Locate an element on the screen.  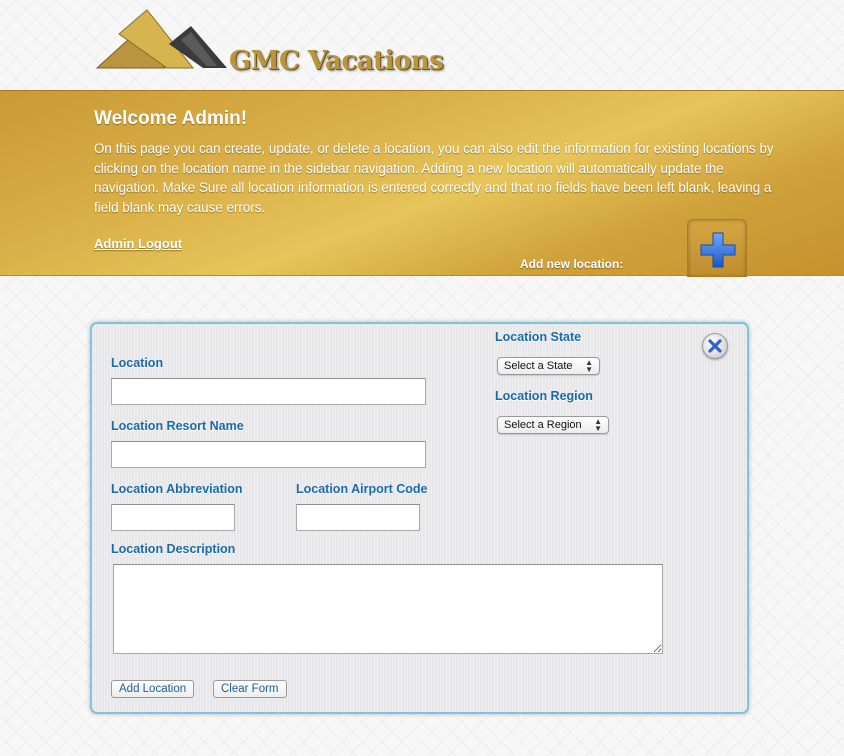
region-select: Select a Region ▲ ▼ is located at coordinates (553, 425).